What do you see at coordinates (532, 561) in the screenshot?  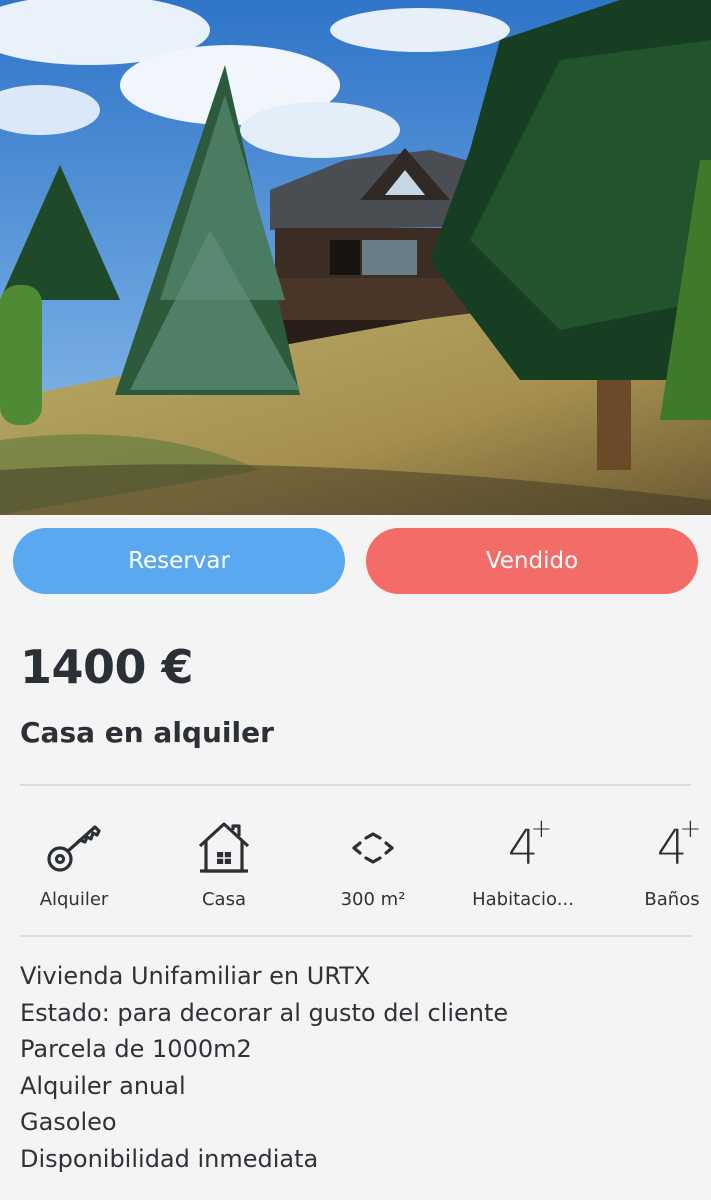 I see `sold-button: Vendido` at bounding box center [532, 561].